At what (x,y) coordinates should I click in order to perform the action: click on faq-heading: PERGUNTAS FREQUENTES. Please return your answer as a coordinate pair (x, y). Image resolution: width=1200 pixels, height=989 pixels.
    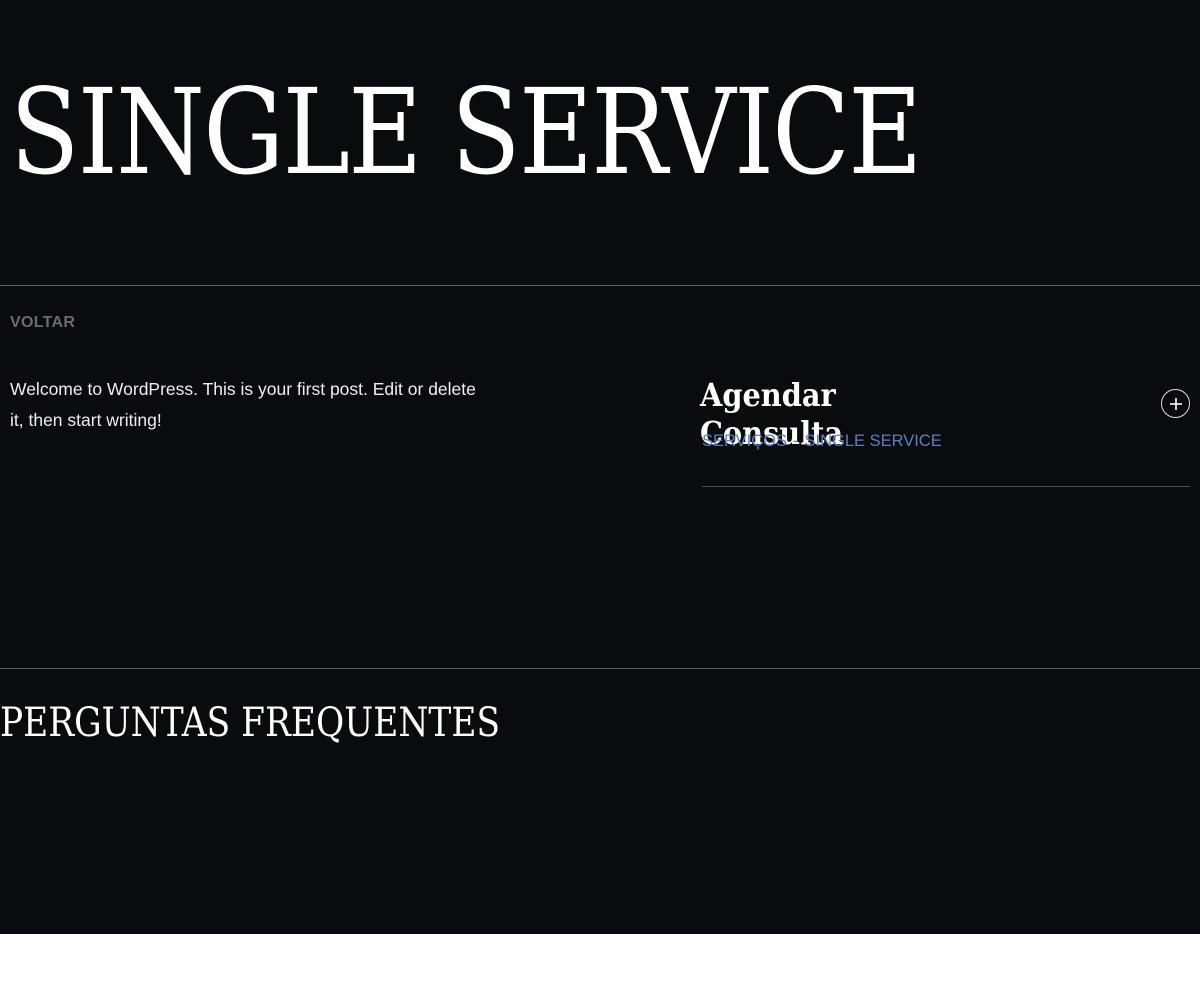
    Looking at the image, I should click on (250, 723).